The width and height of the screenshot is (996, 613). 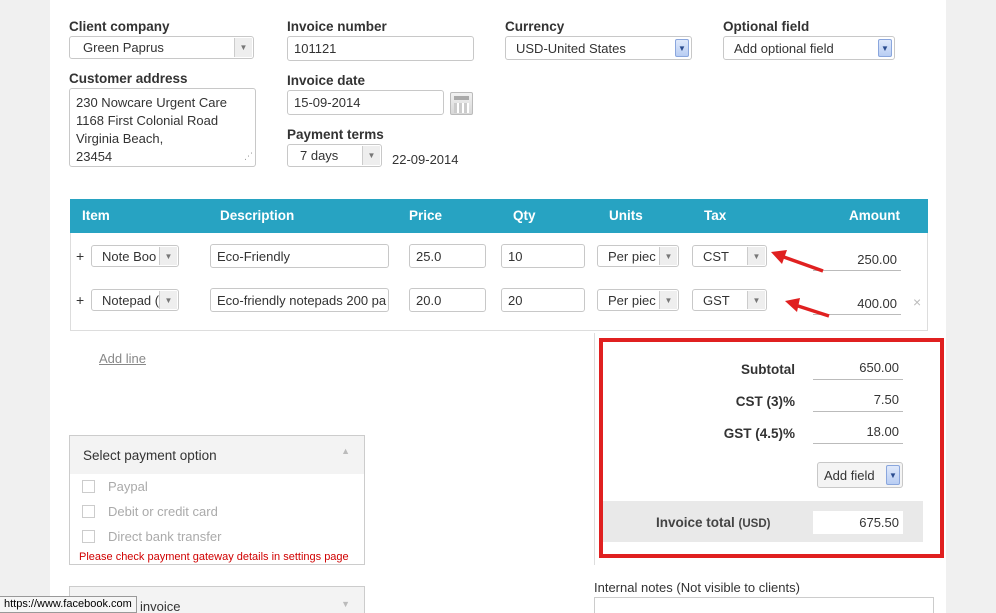 I want to click on annotation-arrowhead, so click(x=792, y=305).